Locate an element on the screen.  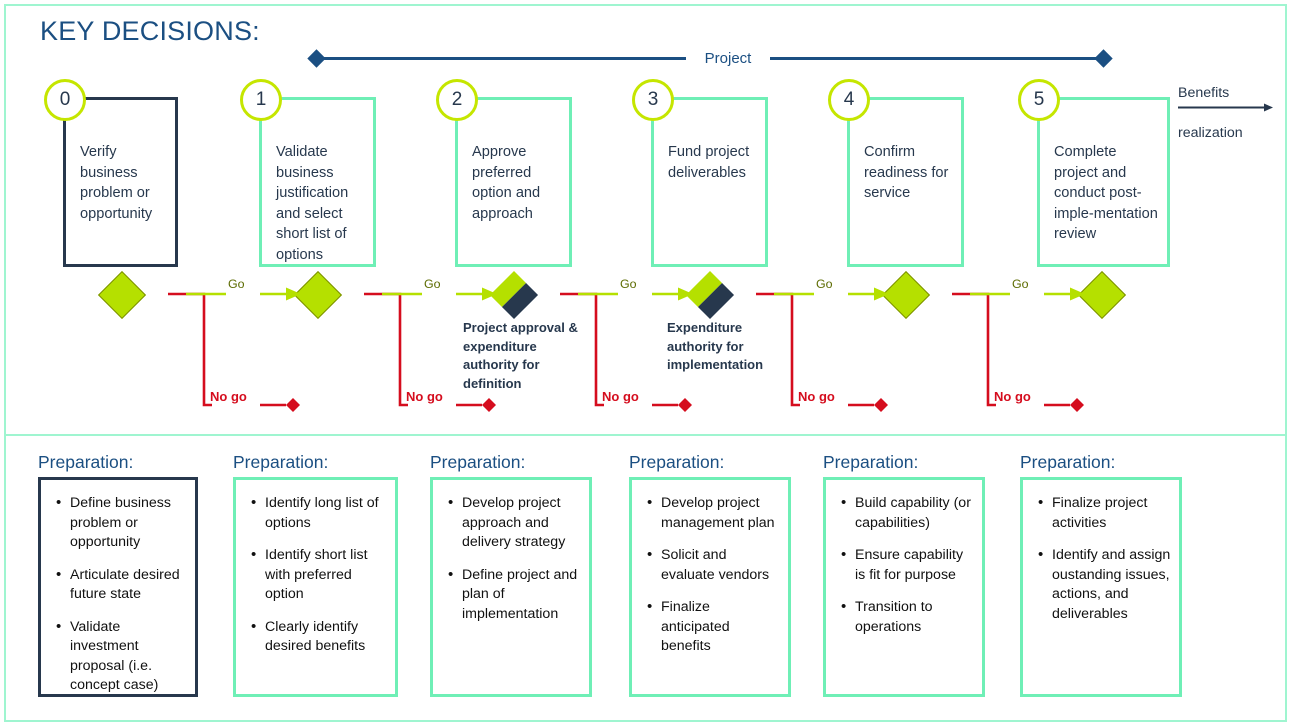
preparation-heading-0: Preparation: is located at coordinates (86, 462).